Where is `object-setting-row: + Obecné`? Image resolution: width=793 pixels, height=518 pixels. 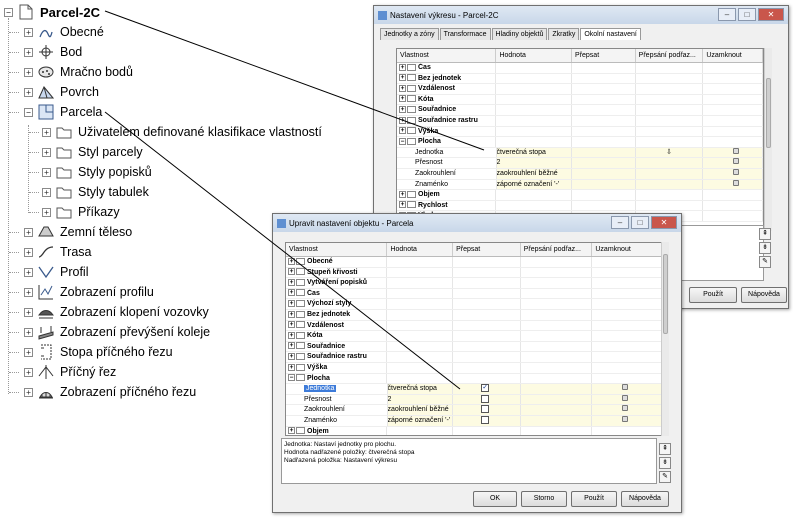 object-setting-row: + Obecné is located at coordinates (474, 262).